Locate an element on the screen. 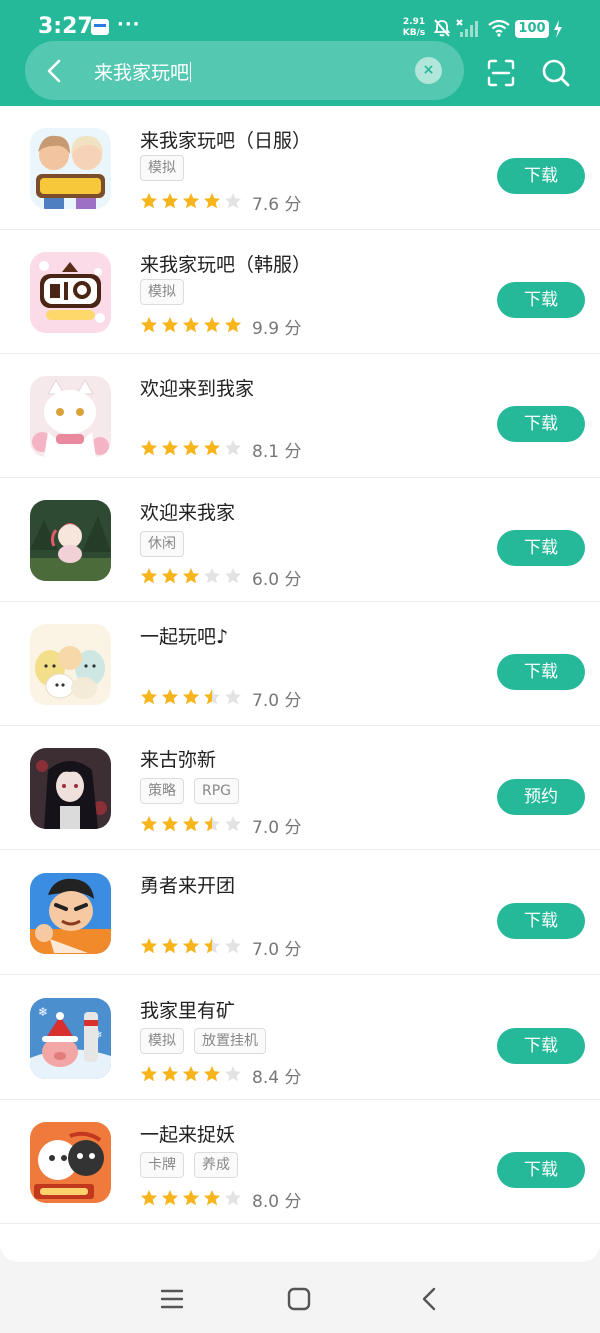 This screenshot has height=1333, width=600. list-item: 欢迎来我家 休闲 6.0 分 下载 is located at coordinates (300, 540).